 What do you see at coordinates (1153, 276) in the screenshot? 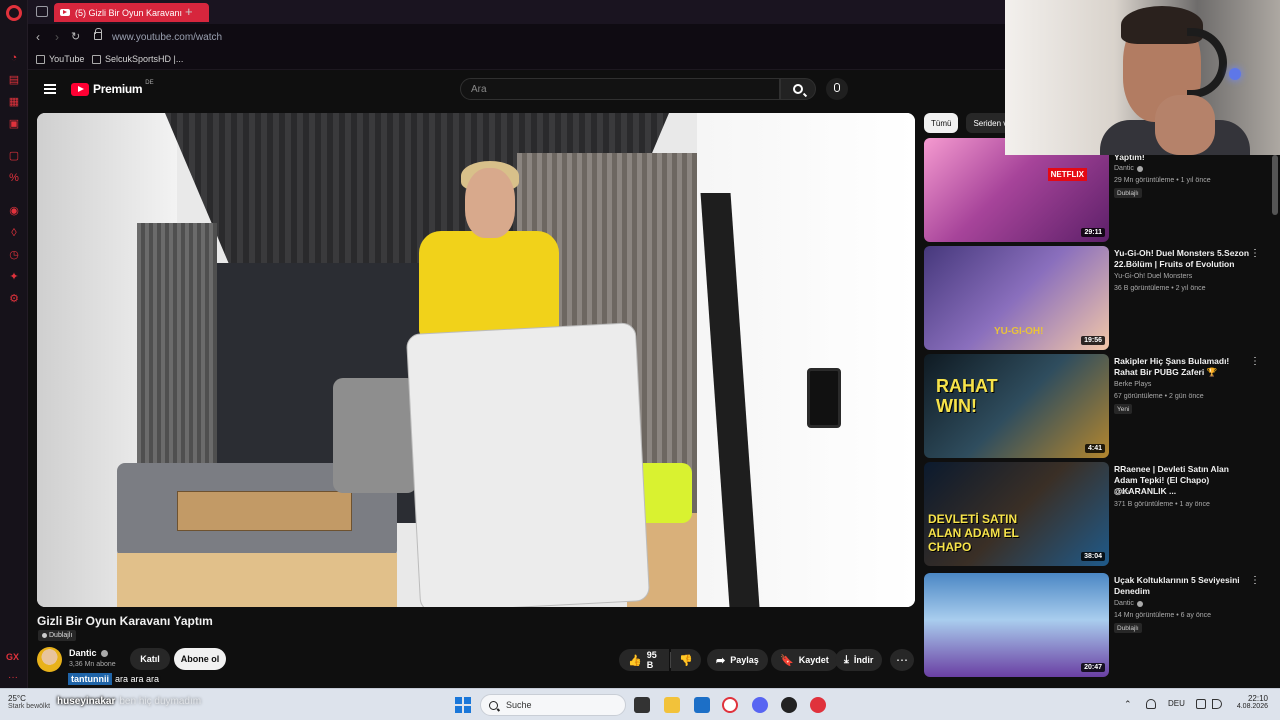
I see `rec-channel: Yu-Gi-Oh! Duel Monsters` at bounding box center [1153, 276].